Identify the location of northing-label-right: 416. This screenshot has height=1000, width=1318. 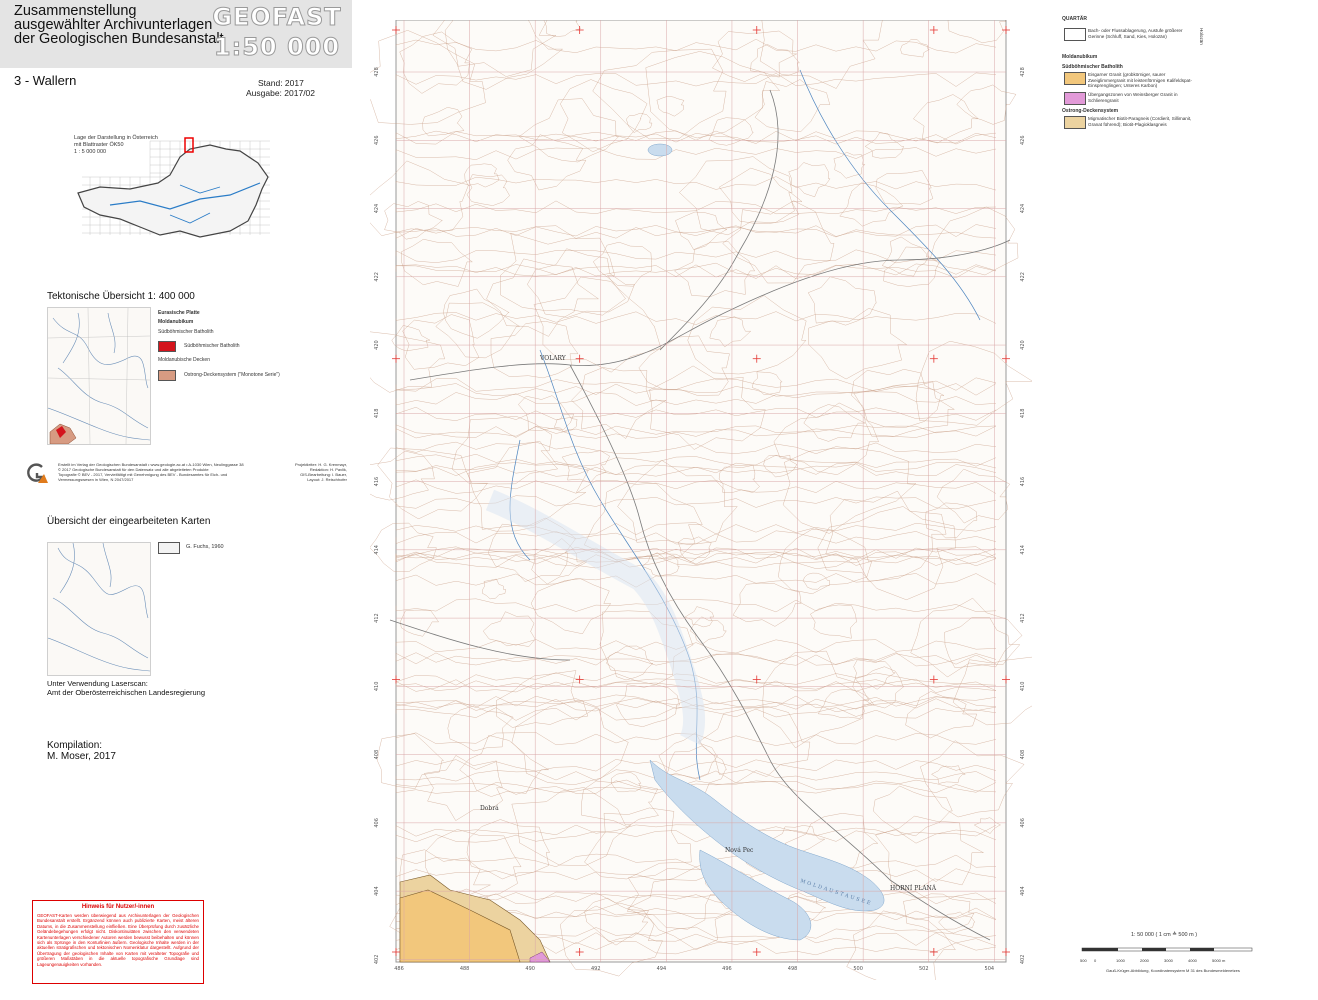
(1023, 482).